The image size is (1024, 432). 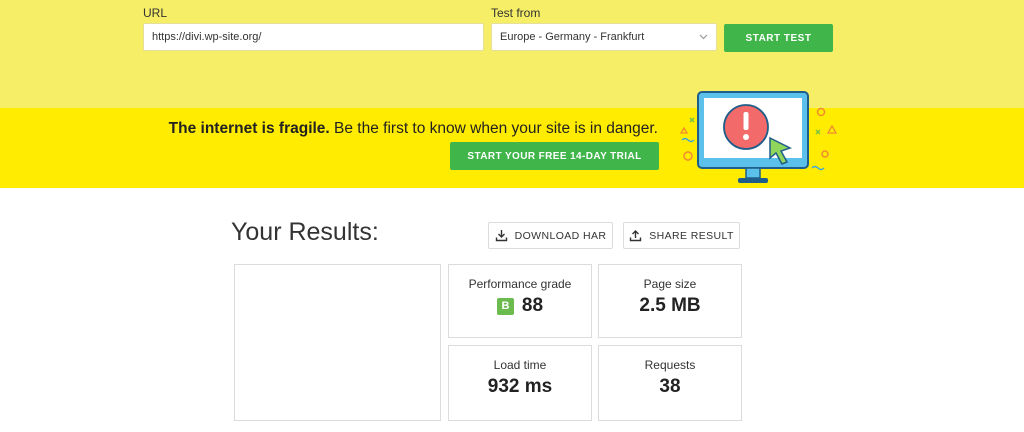 I want to click on metric-card-page-size: Page size 2.5 MB, so click(x=670, y=301).